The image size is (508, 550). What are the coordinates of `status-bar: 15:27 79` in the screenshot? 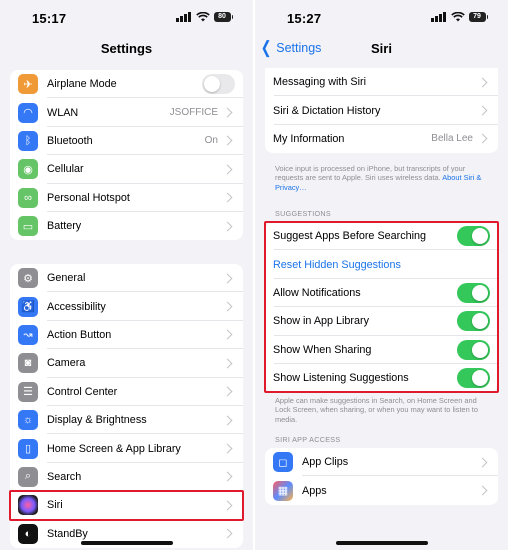 It's located at (381, 18).